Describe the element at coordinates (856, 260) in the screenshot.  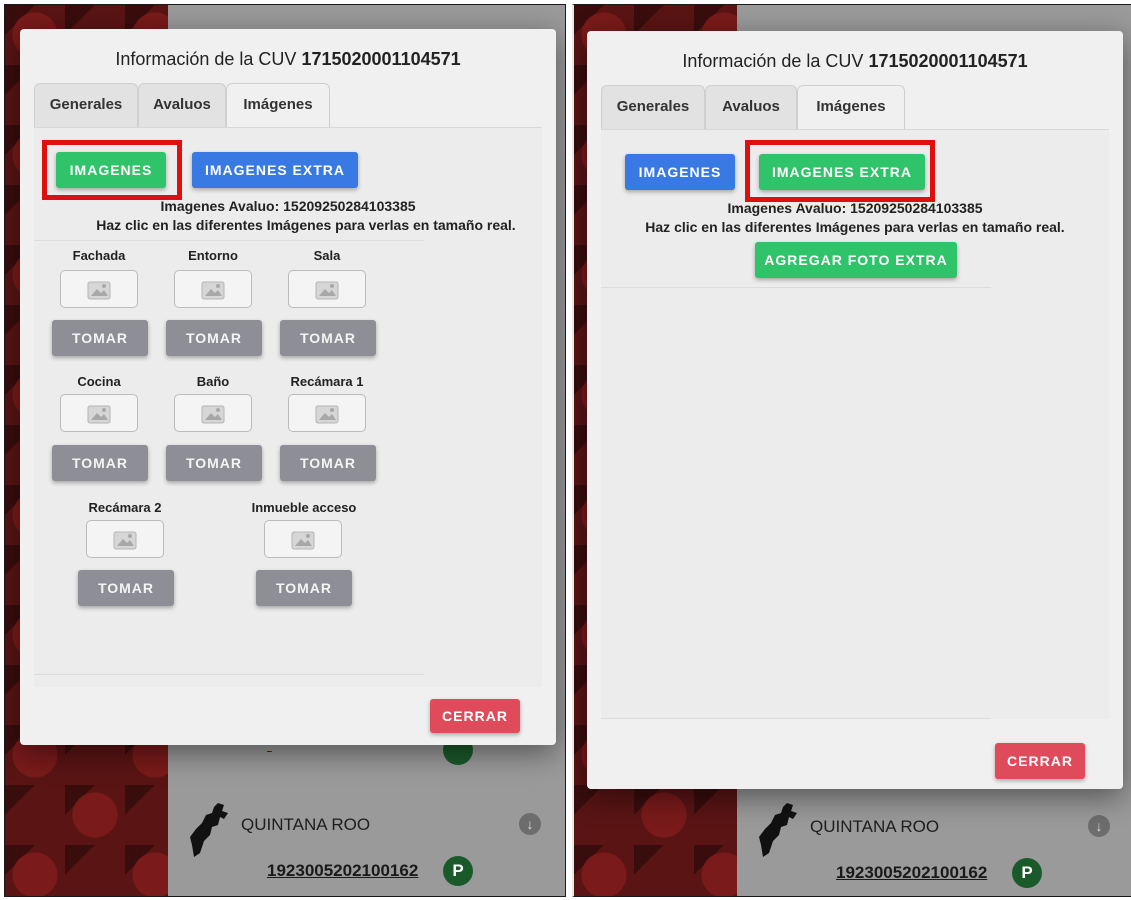
I see `agregar-foto-extra-button: AGREGAR FOTO EXTRA` at that location.